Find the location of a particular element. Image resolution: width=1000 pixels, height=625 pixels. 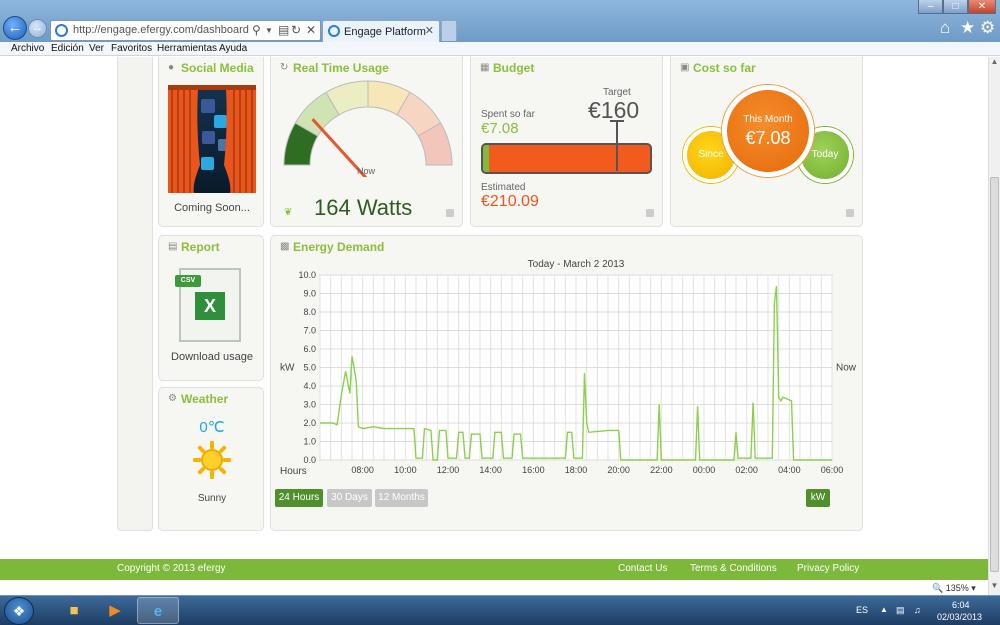

estimated-value: €210.09 is located at coordinates (510, 201).